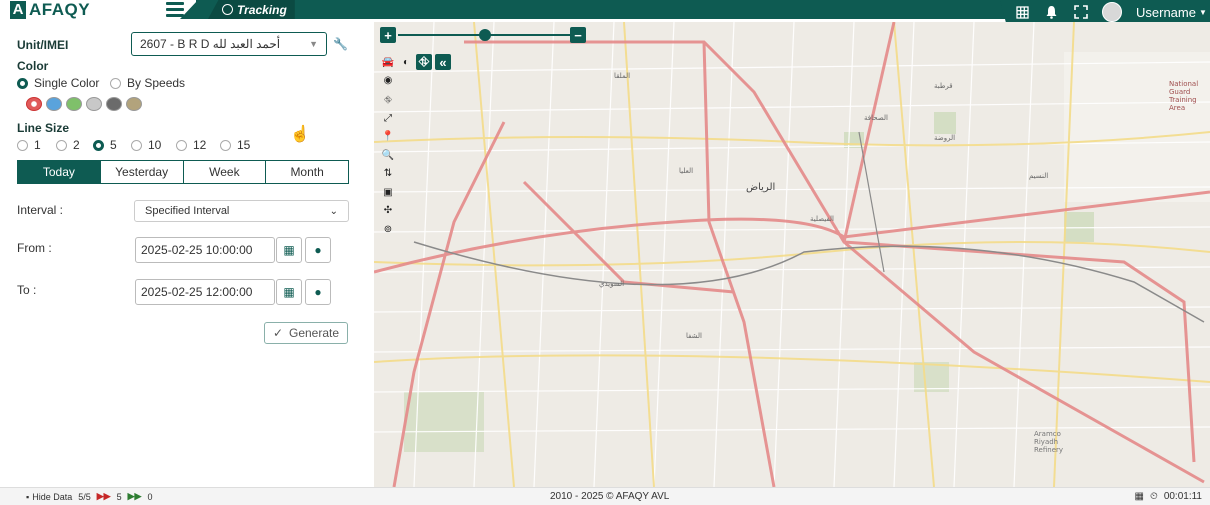  I want to click on road-tool-icon: ⛗, so click(388, 100).